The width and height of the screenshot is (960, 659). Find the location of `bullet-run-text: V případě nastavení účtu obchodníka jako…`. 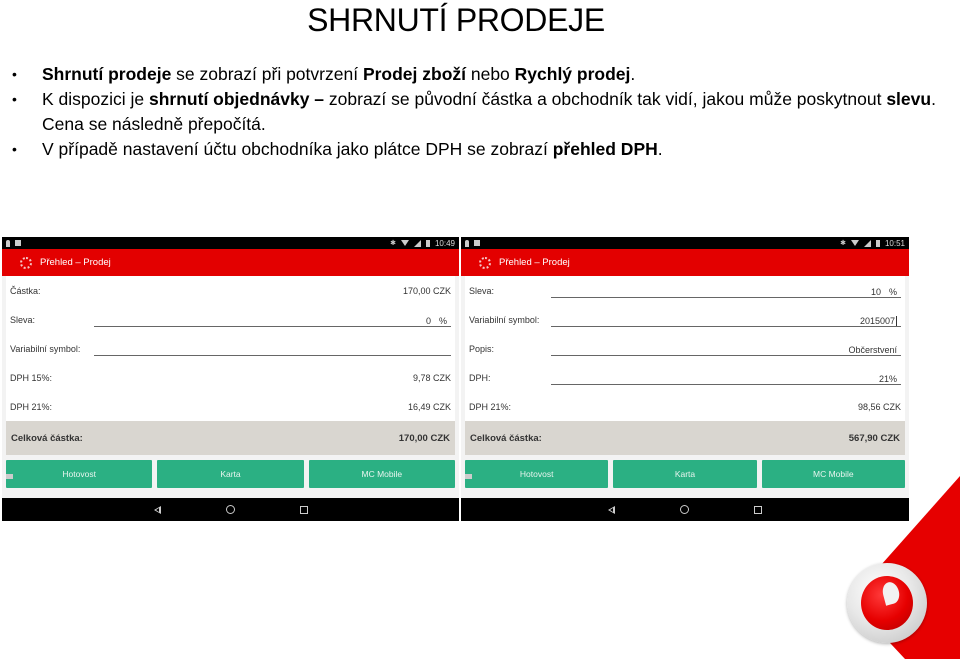

bullet-run-text: V případě nastavení účtu obchodníka jako… is located at coordinates (297, 149).